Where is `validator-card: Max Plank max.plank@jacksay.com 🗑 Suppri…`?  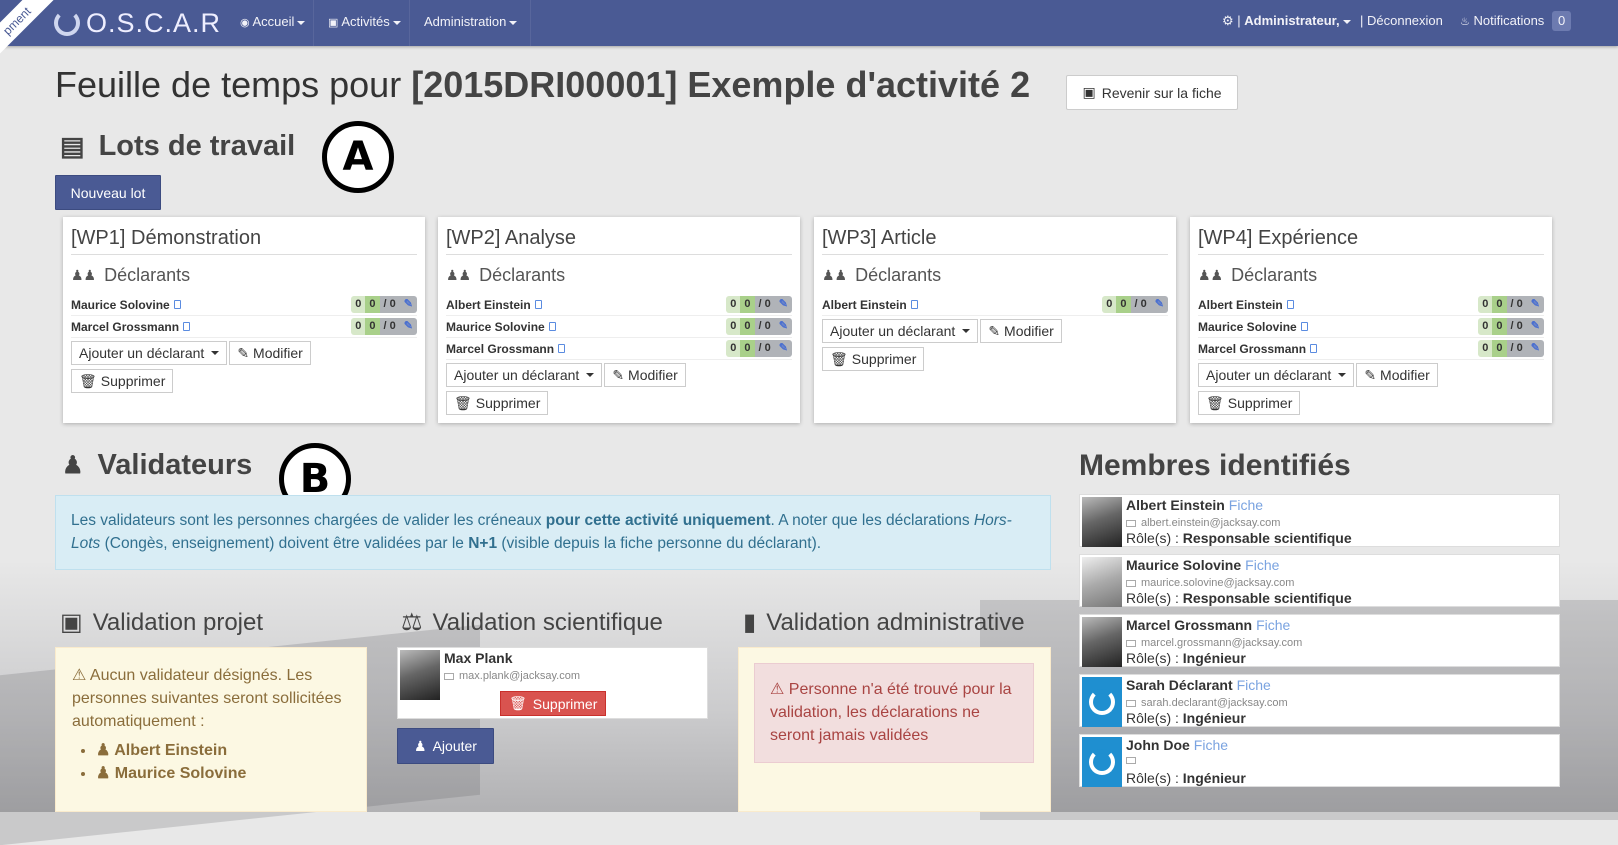 validator-card: Max Plank max.plank@jacksay.com 🗑 Suppri… is located at coordinates (552, 683).